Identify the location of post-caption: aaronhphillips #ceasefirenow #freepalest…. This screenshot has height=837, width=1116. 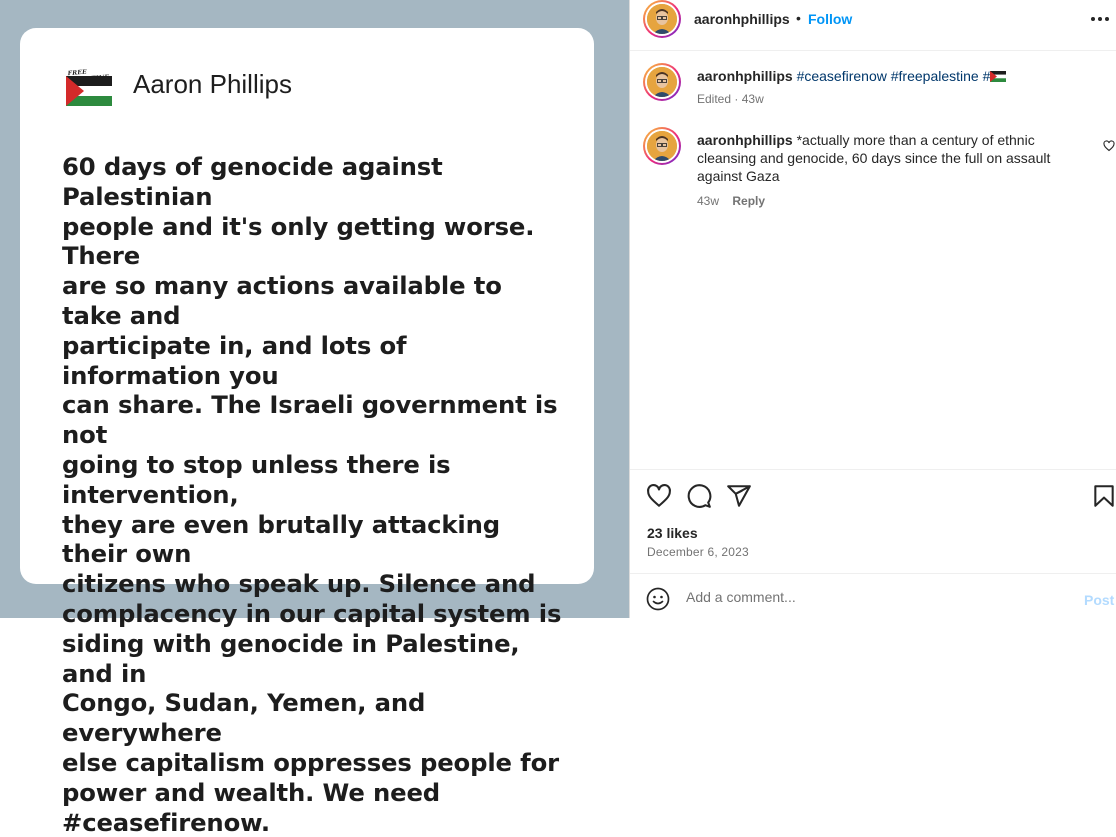
(887, 76).